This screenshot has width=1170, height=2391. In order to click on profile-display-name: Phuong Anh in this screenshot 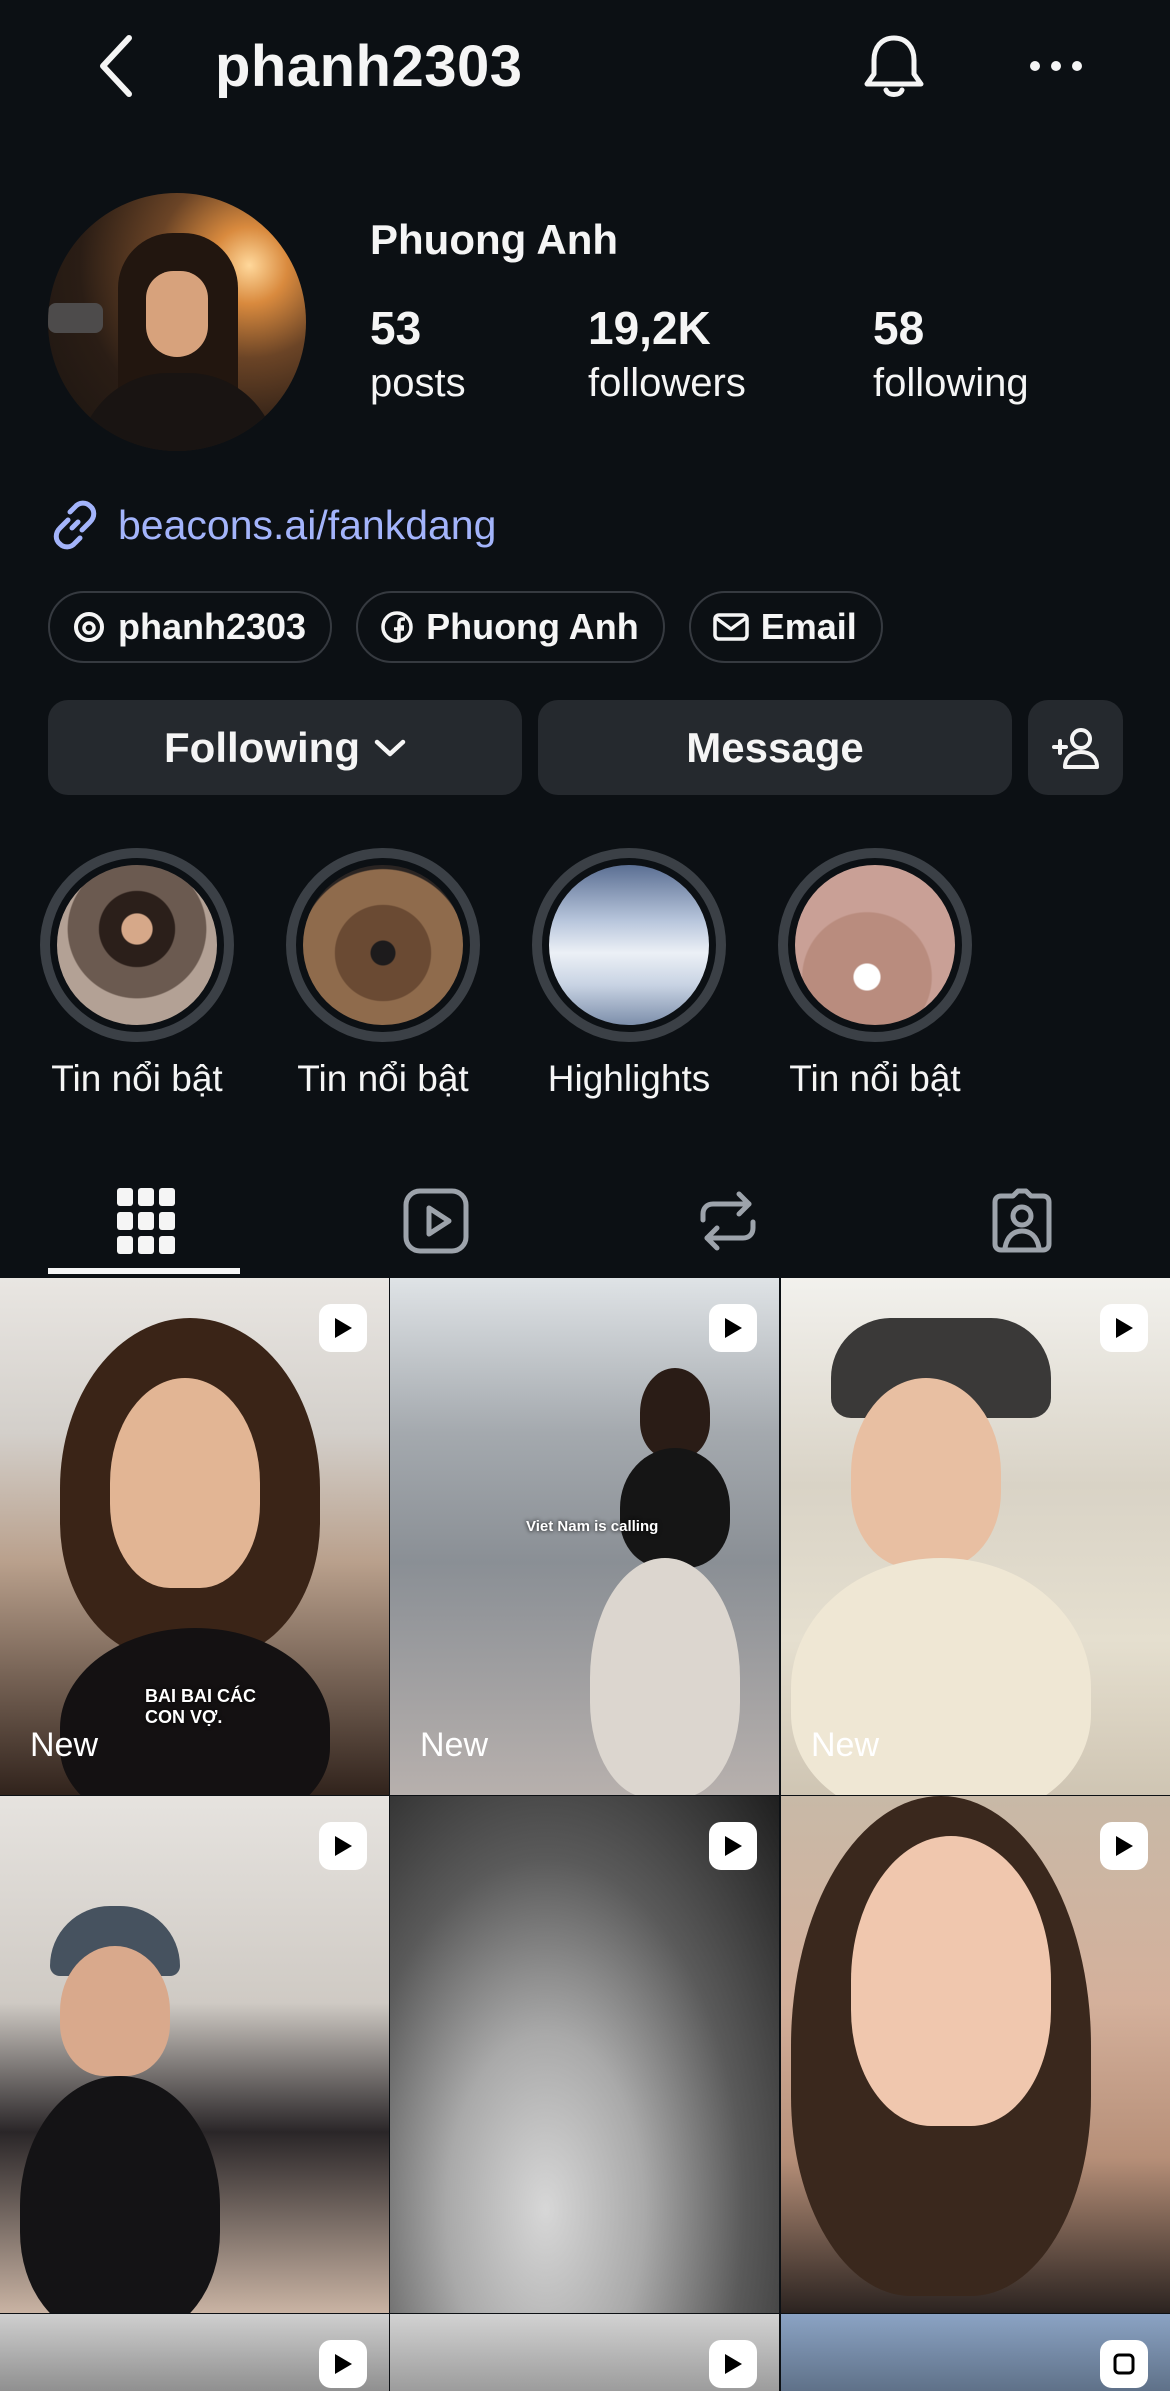, I will do `click(494, 239)`.